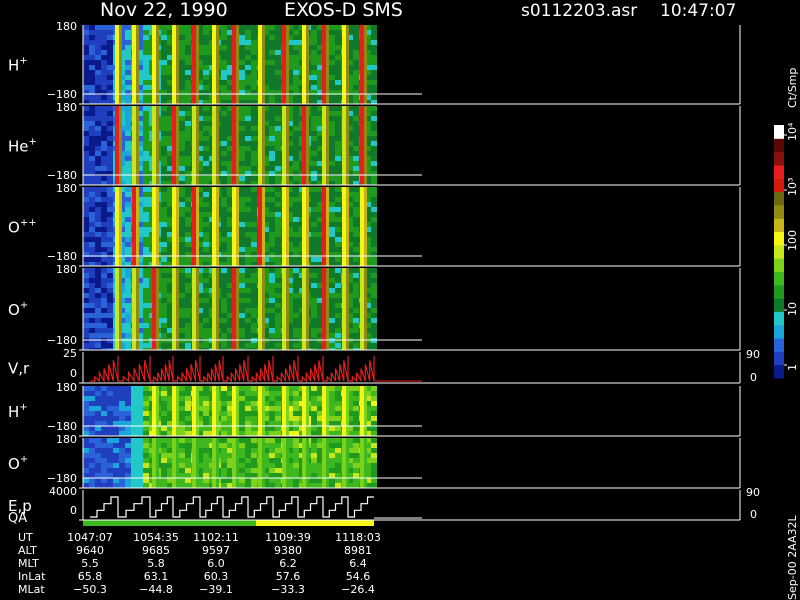 This screenshot has height=600, width=800. I want to click on y-tick-label: 180, so click(66, 26).